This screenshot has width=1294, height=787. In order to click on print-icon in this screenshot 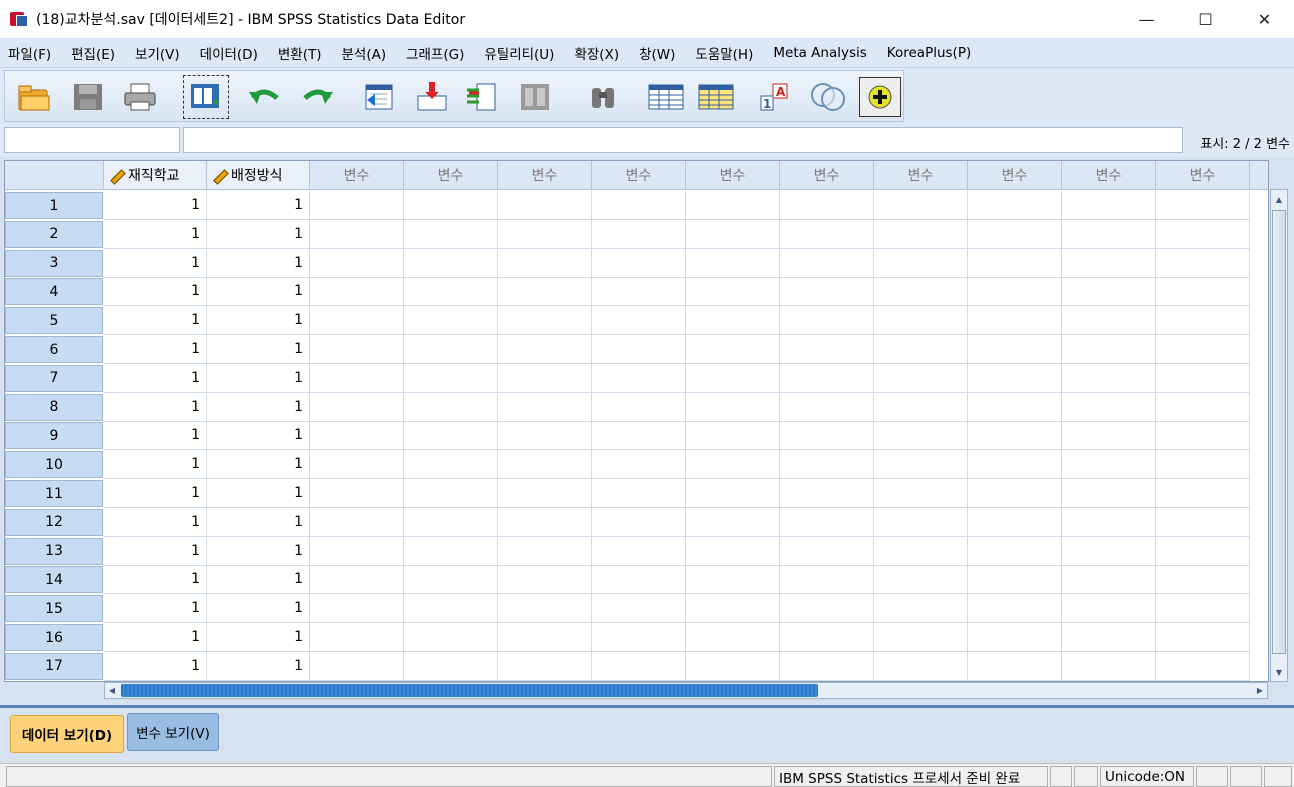, I will do `click(140, 97)`.